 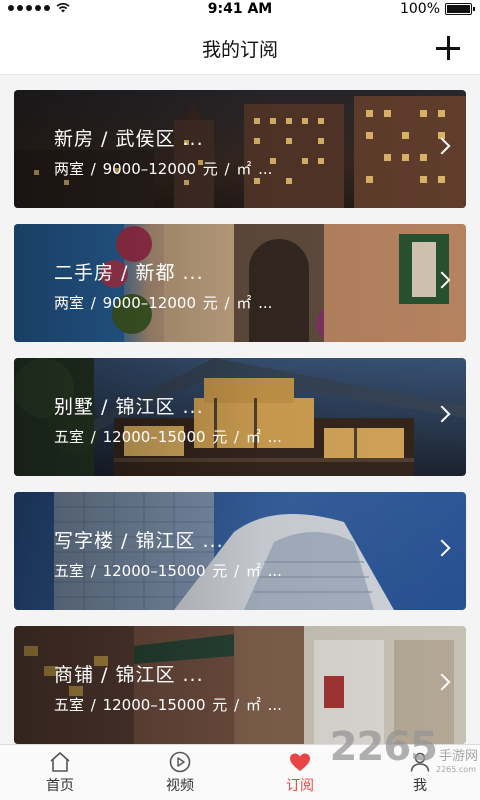 I want to click on battery-indicator: 100%, so click(x=437, y=9).